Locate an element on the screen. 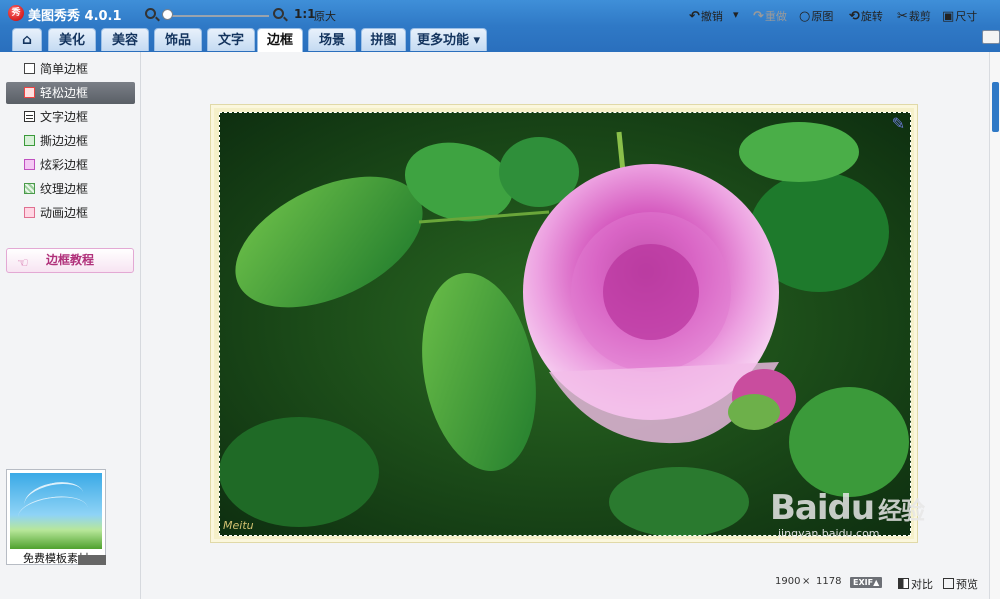  sidebar-item-simple-border: 简单边框 is located at coordinates (70, 69).